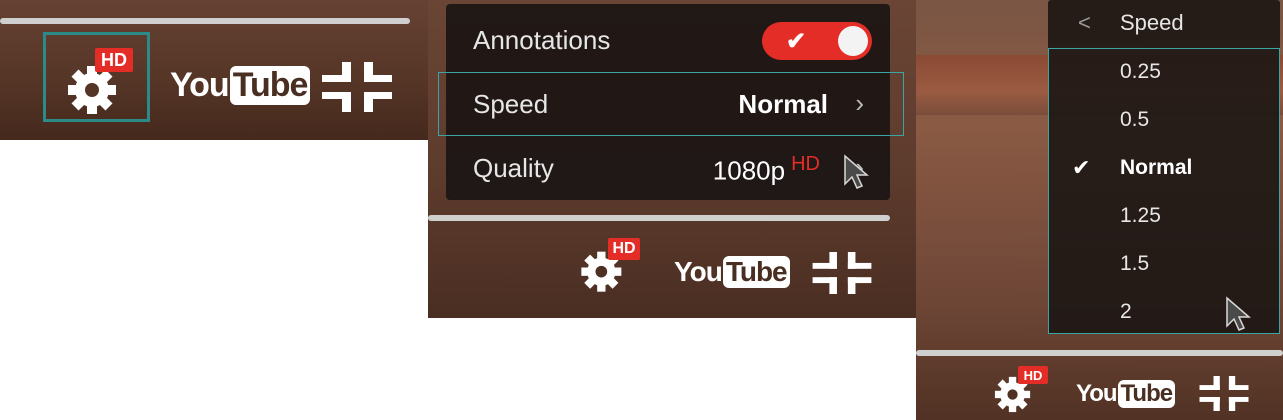 Image resolution: width=1283 pixels, height=420 pixels. What do you see at coordinates (1164, 191) in the screenshot?
I see `speed-options-highlight-box` at bounding box center [1164, 191].